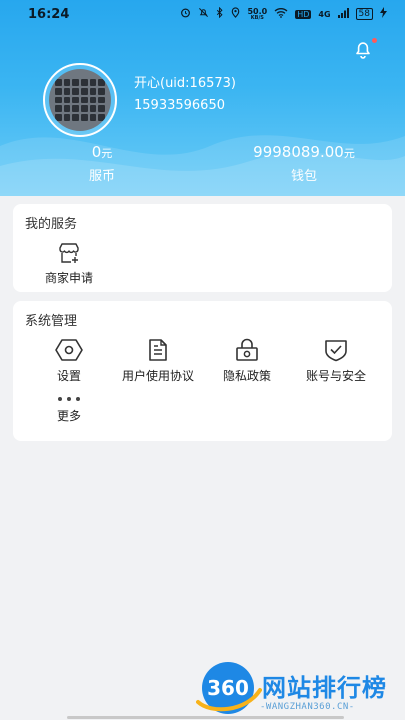  I want to click on notification-badge, so click(374, 40).